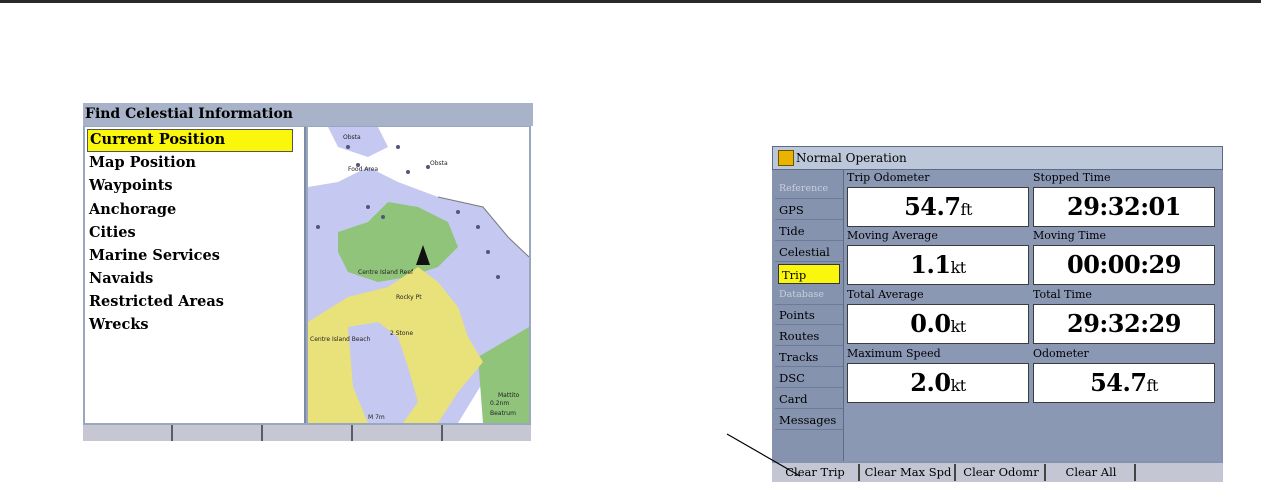 Image resolution: width=1261 pixels, height=483 pixels. Describe the element at coordinates (888, 177) in the screenshot. I see `trip-odometer-label: Trip Odometer` at that location.